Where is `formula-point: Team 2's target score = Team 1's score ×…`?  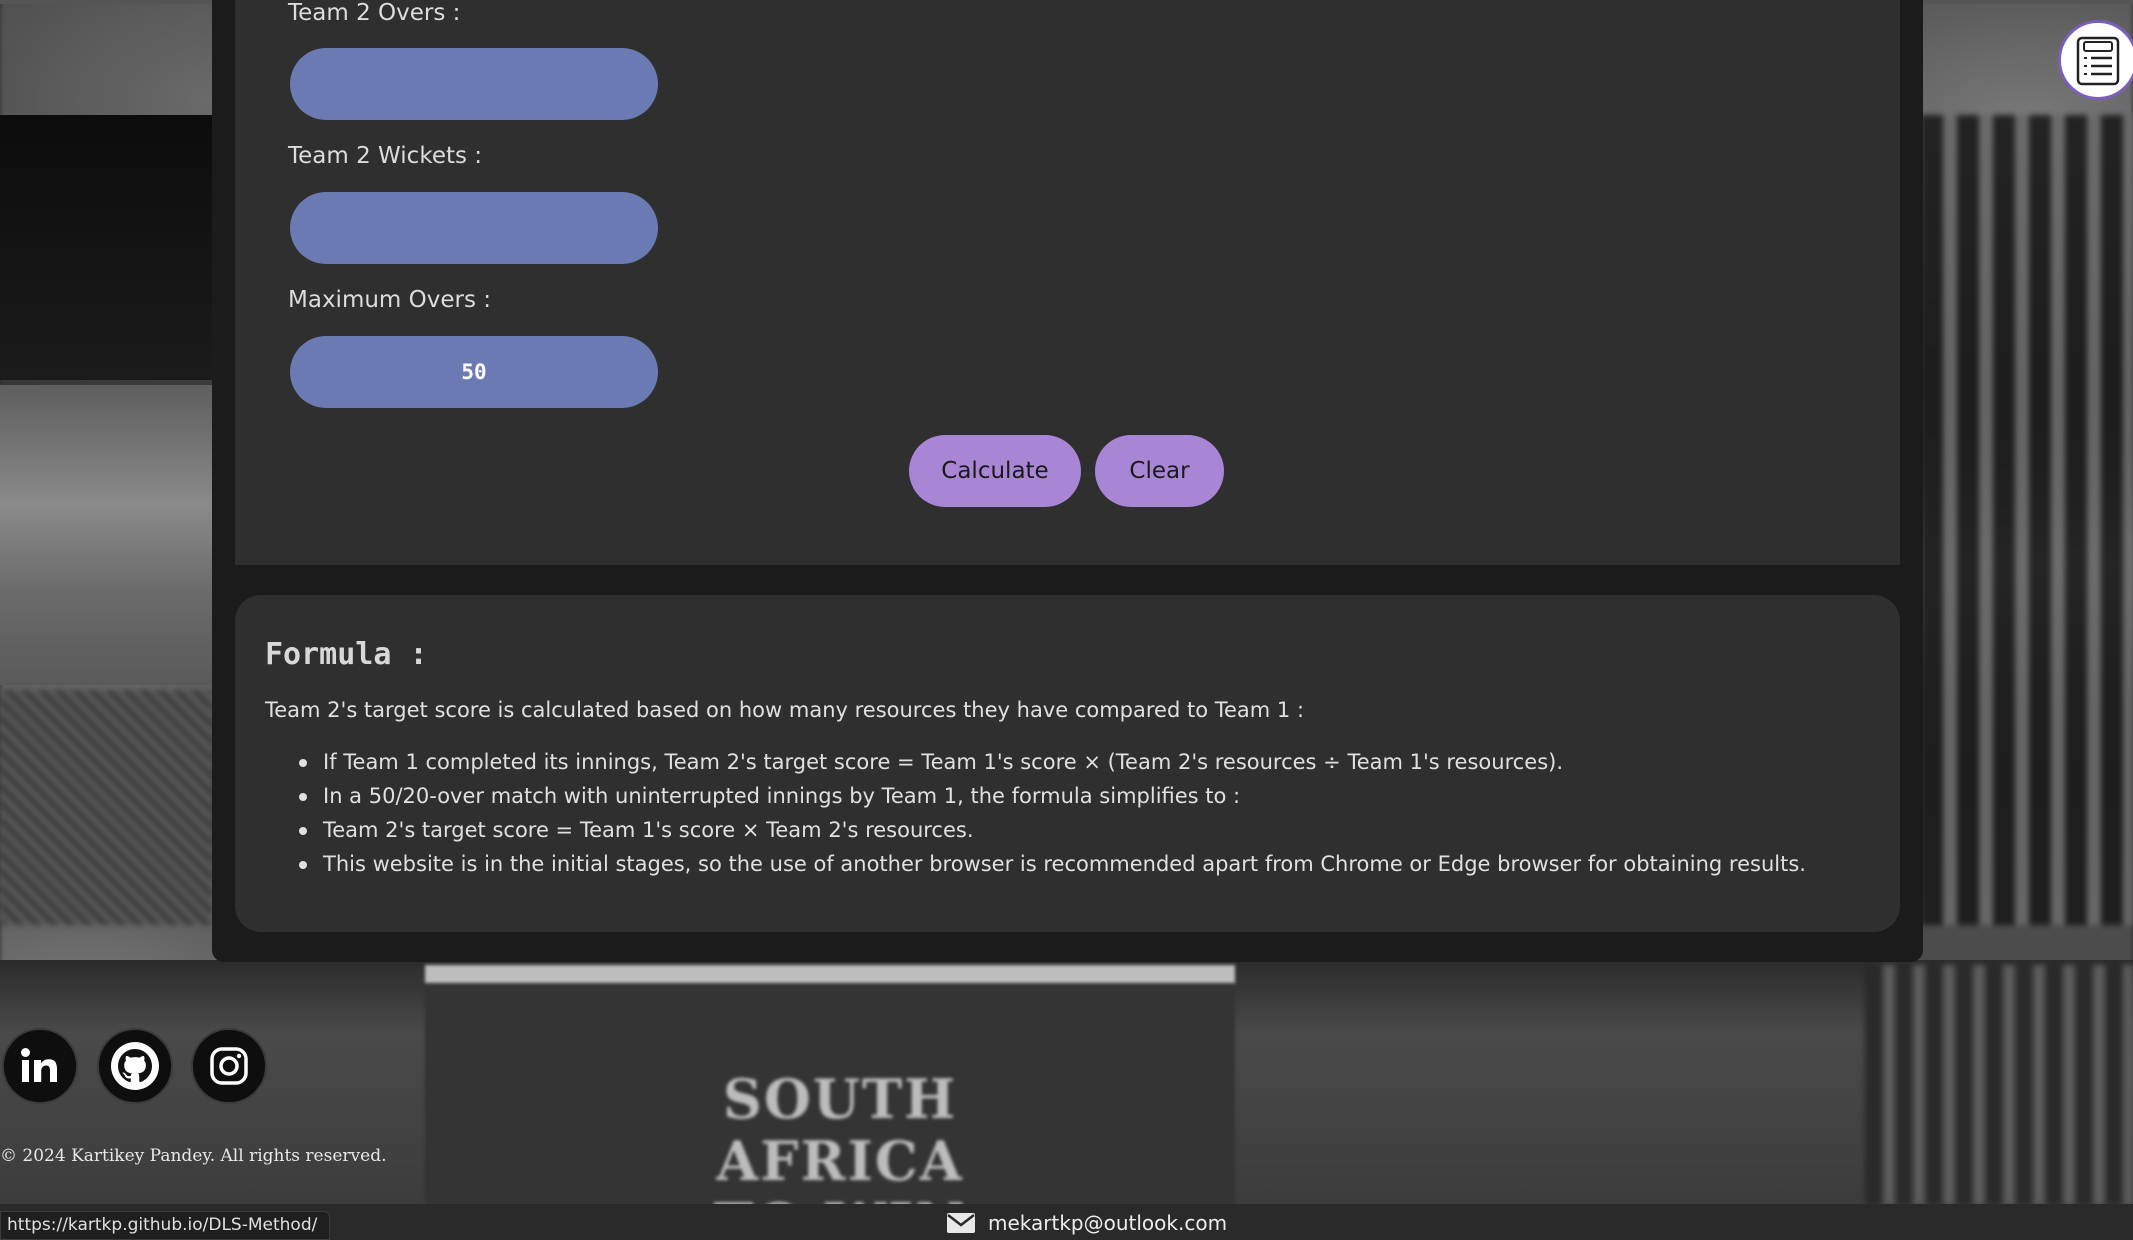
formula-point: Team 2's target score = Team 1's score ×… is located at coordinates (1050, 830).